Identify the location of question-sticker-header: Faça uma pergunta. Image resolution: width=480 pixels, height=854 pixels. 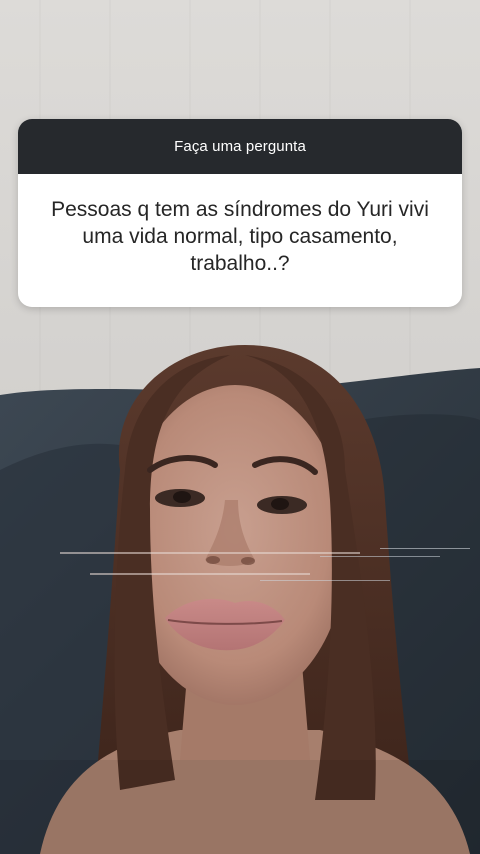
(240, 146).